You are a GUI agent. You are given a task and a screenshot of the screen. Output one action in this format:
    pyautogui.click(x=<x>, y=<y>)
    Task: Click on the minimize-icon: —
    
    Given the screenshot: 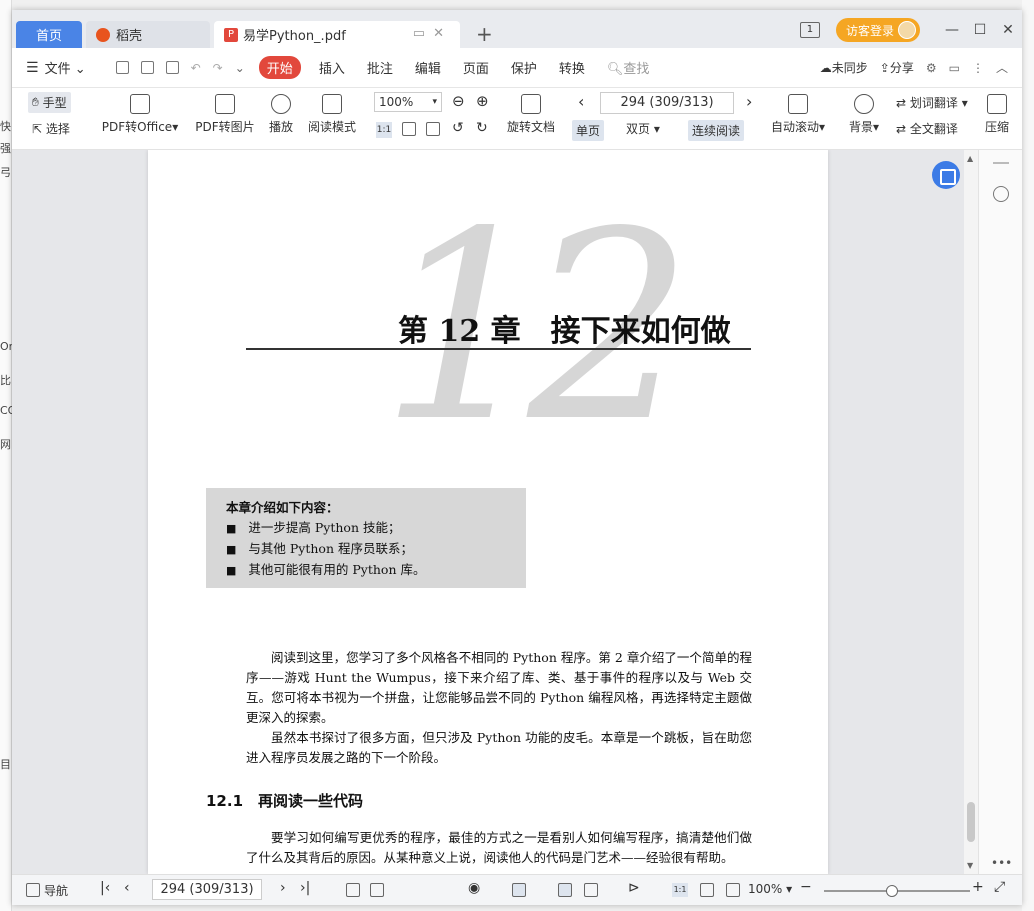 What is the action you would take?
    pyautogui.click(x=952, y=30)
    